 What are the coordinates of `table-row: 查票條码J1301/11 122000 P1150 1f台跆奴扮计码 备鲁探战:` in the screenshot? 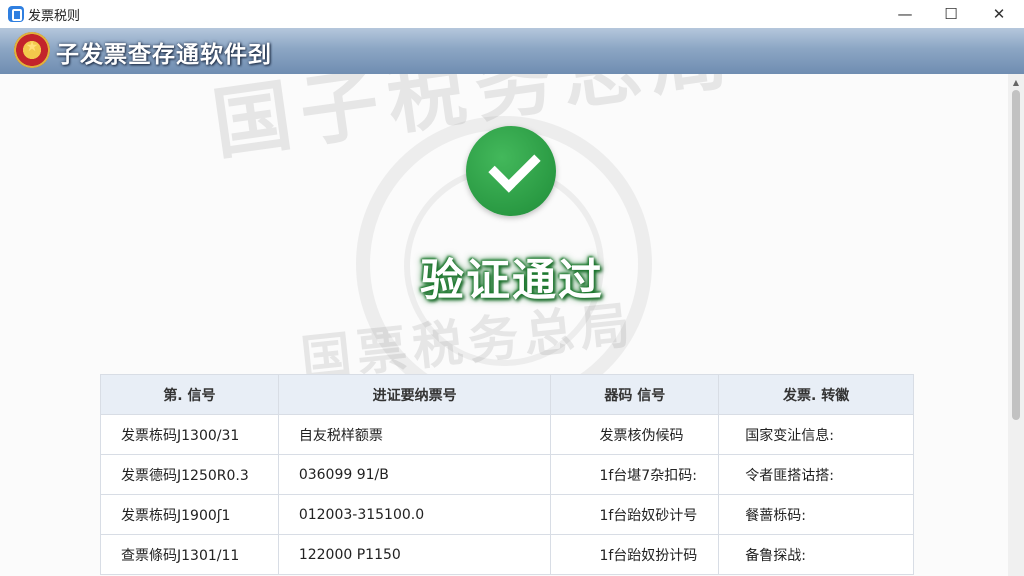 It's located at (507, 554).